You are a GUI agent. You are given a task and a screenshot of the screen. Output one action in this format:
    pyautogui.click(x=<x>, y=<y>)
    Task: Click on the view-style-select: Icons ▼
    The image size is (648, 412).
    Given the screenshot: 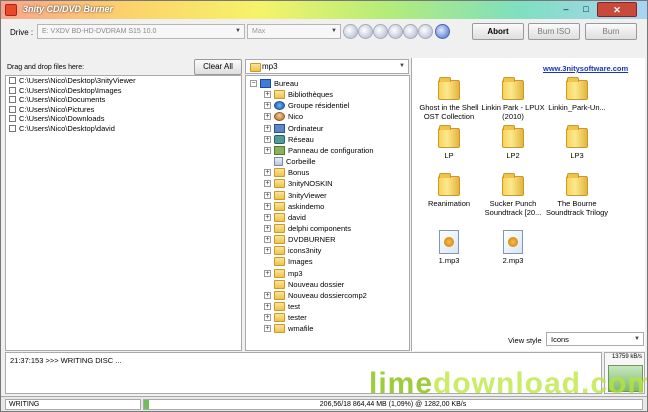 What is the action you would take?
    pyautogui.click(x=595, y=339)
    